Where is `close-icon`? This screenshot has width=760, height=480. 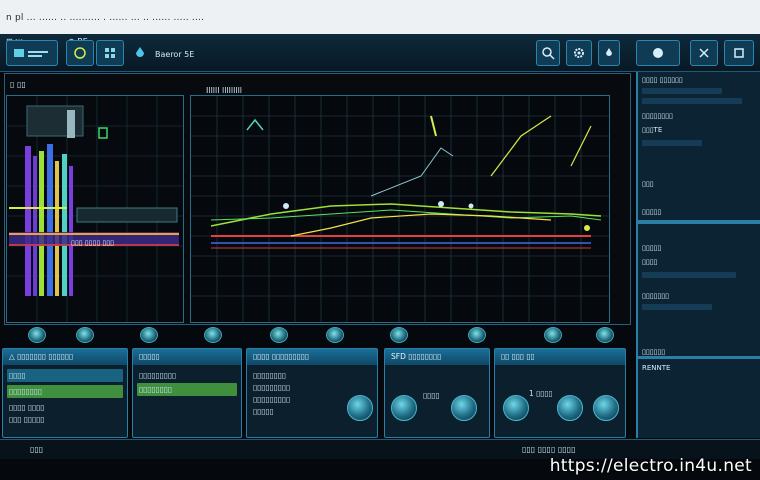 close-icon is located at coordinates (704, 53).